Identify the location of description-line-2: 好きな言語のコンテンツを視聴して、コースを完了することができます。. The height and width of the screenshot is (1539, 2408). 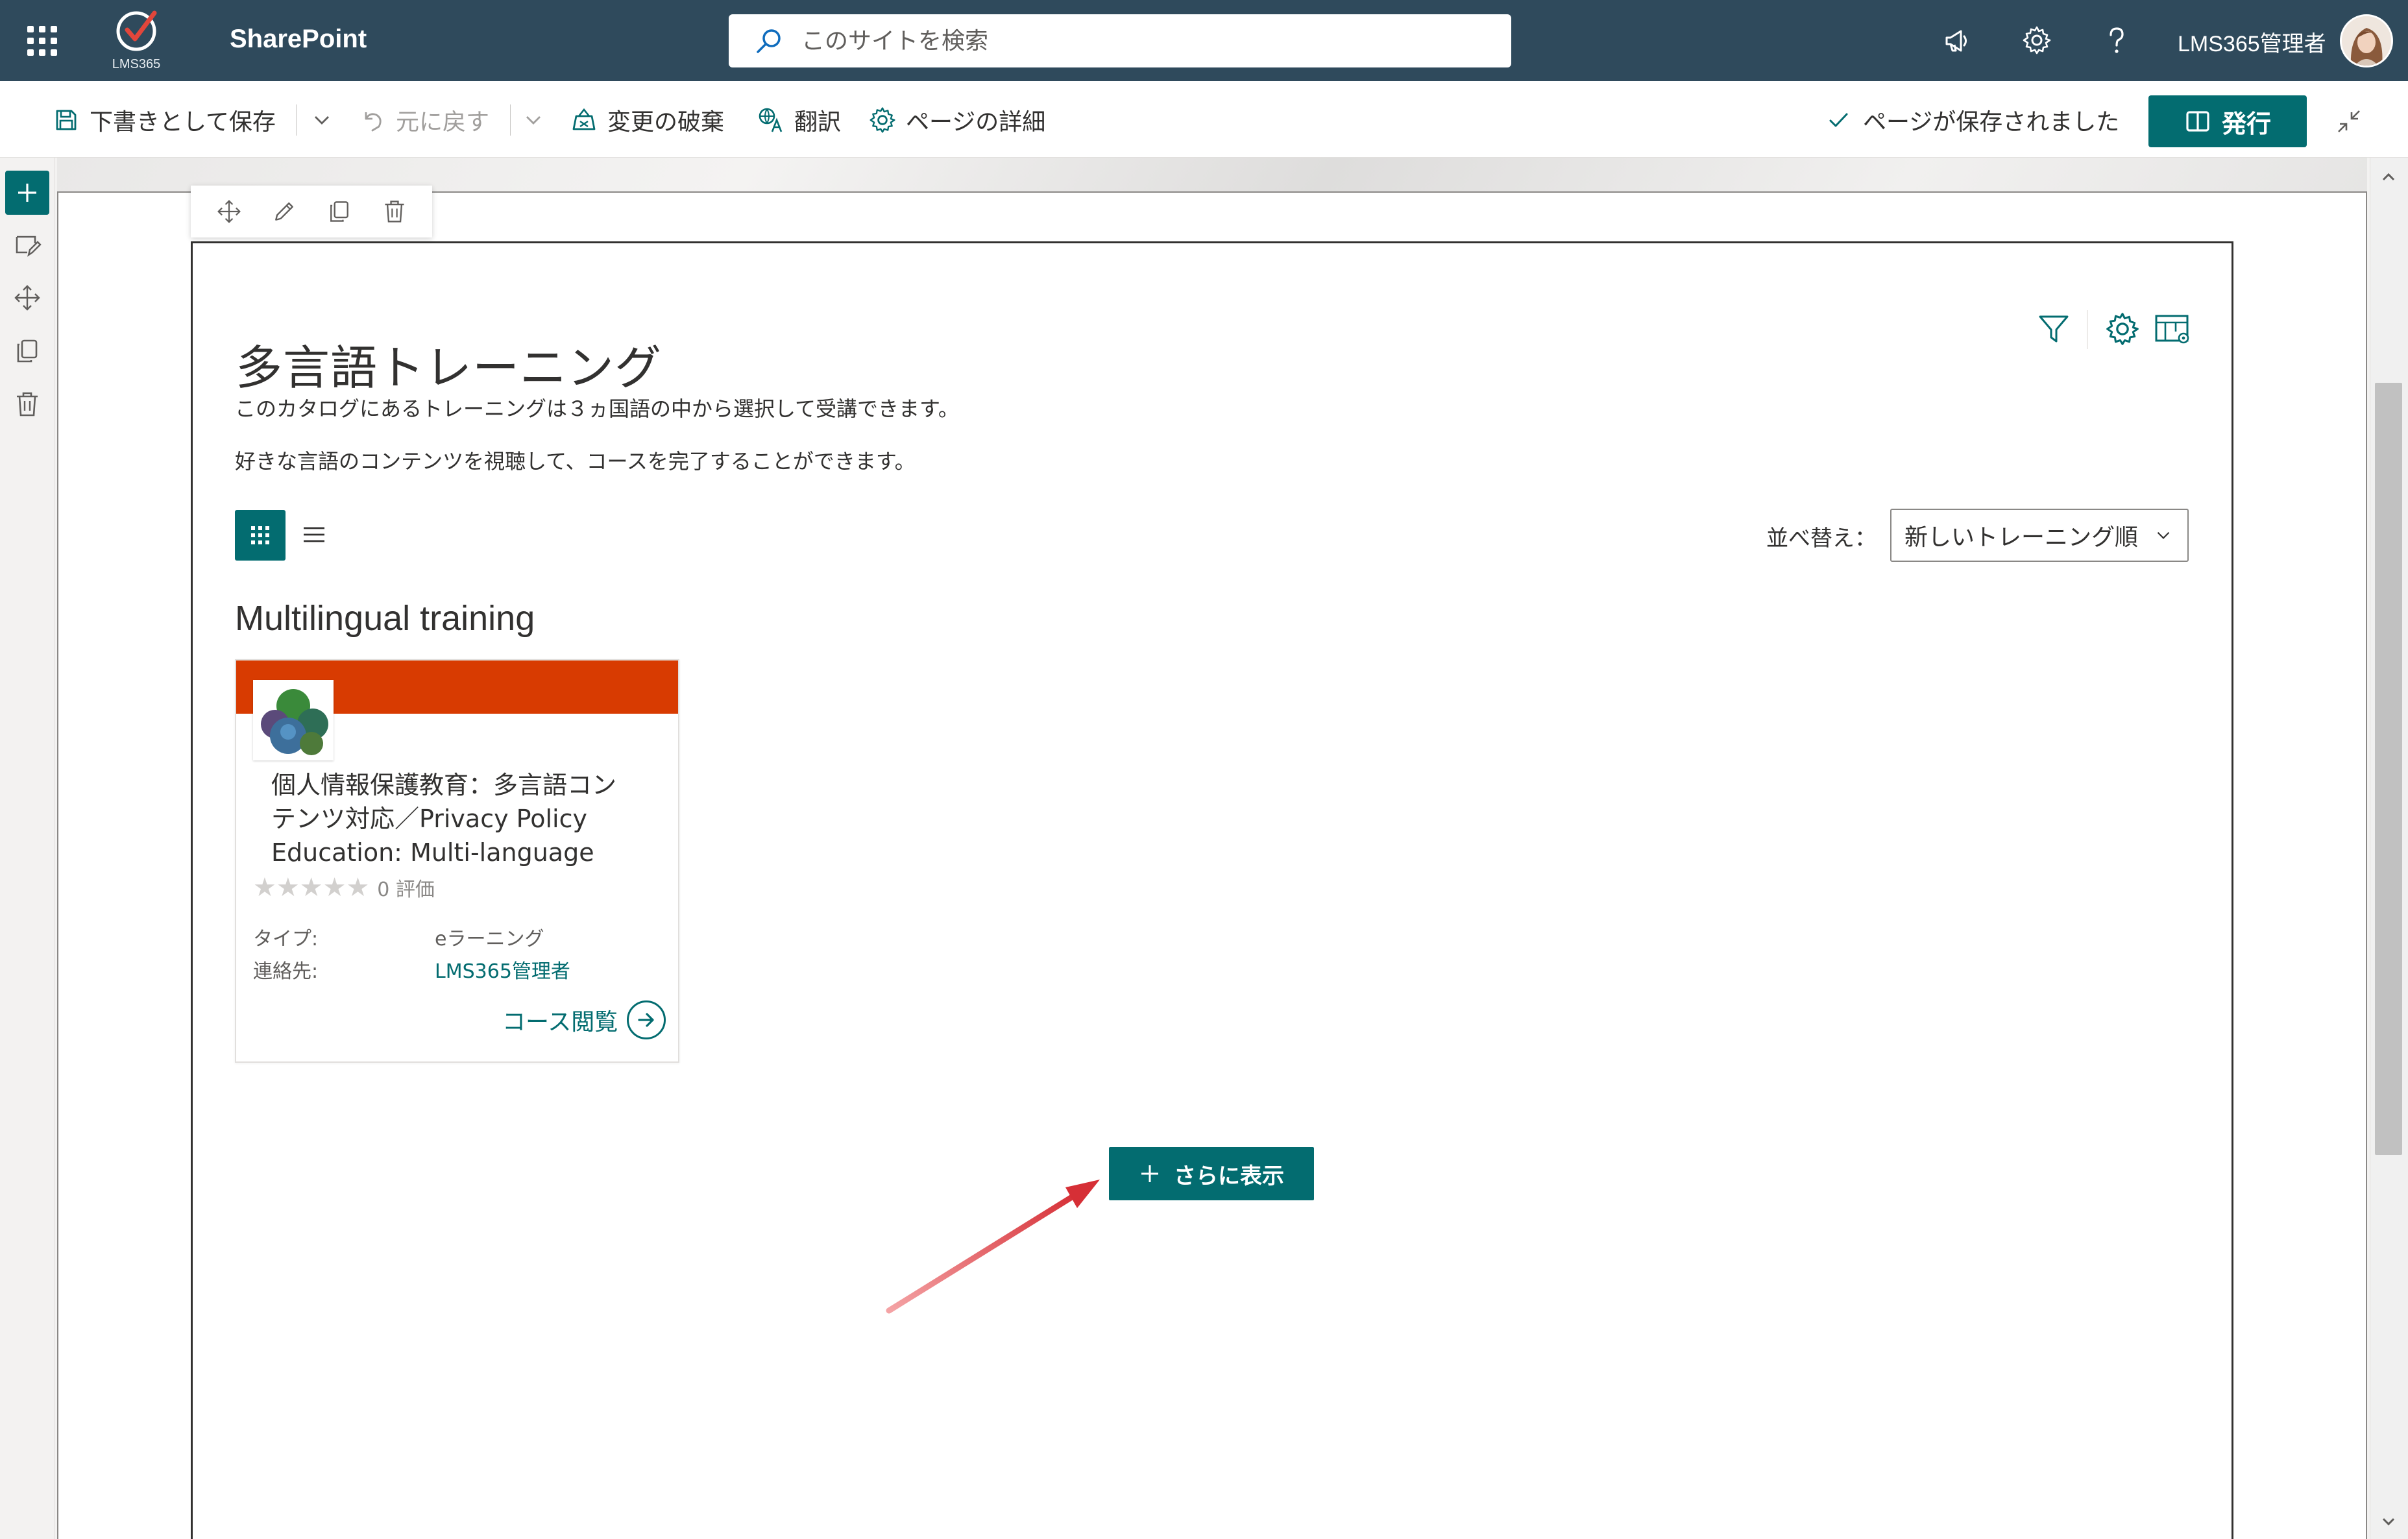
(575, 461).